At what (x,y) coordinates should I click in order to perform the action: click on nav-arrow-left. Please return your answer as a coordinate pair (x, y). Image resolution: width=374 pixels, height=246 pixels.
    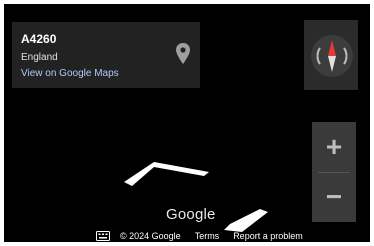
    Looking at the image, I should click on (166, 174).